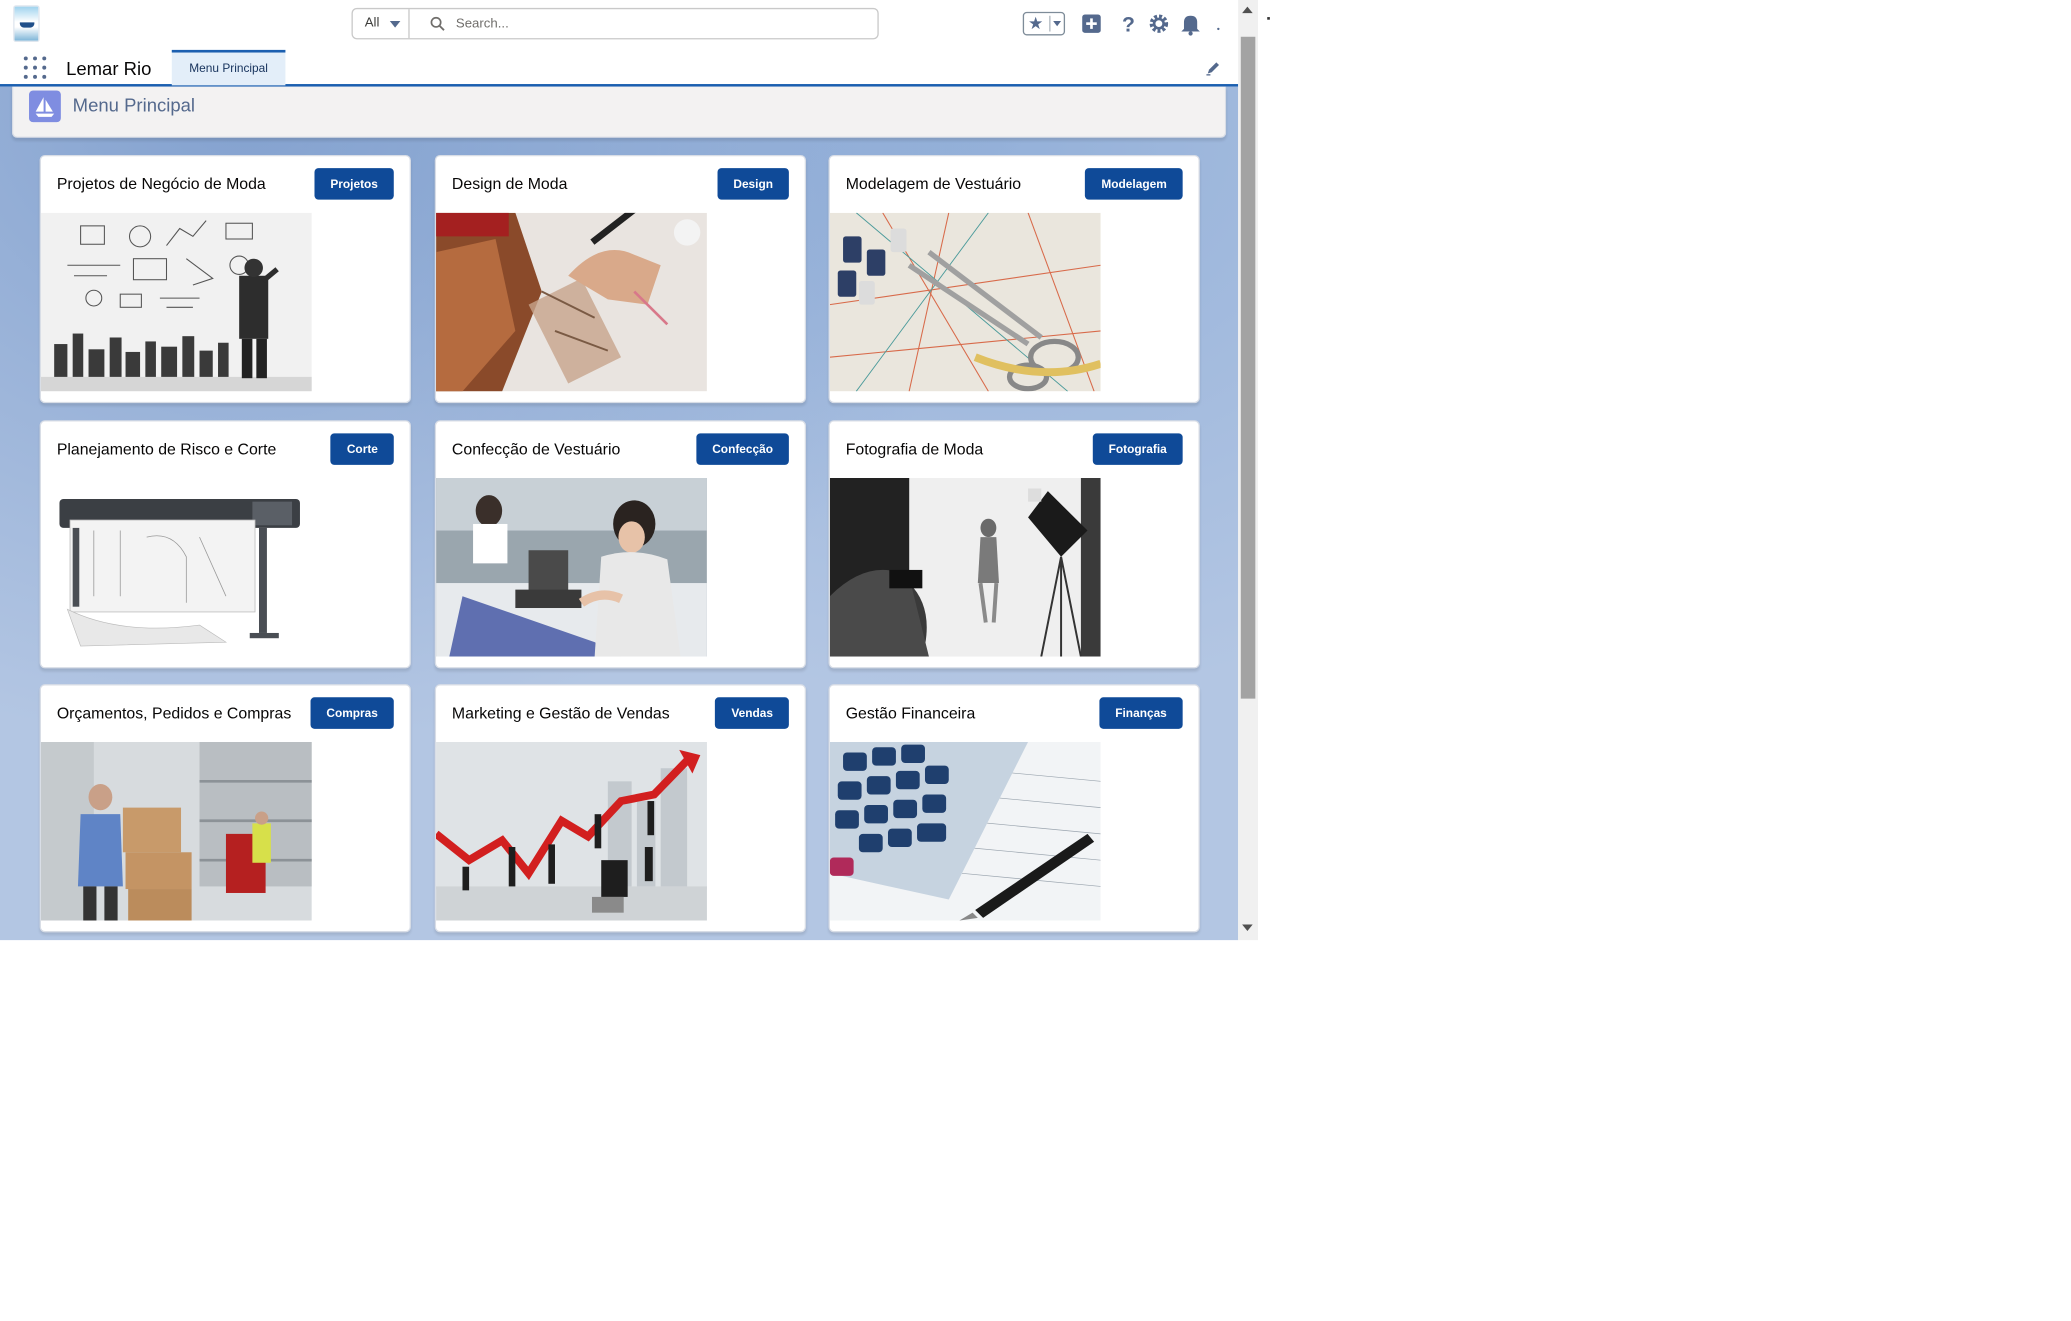  Describe the element at coordinates (166, 449) in the screenshot. I see `card-title: Planejamento de Risco e Corte` at that location.